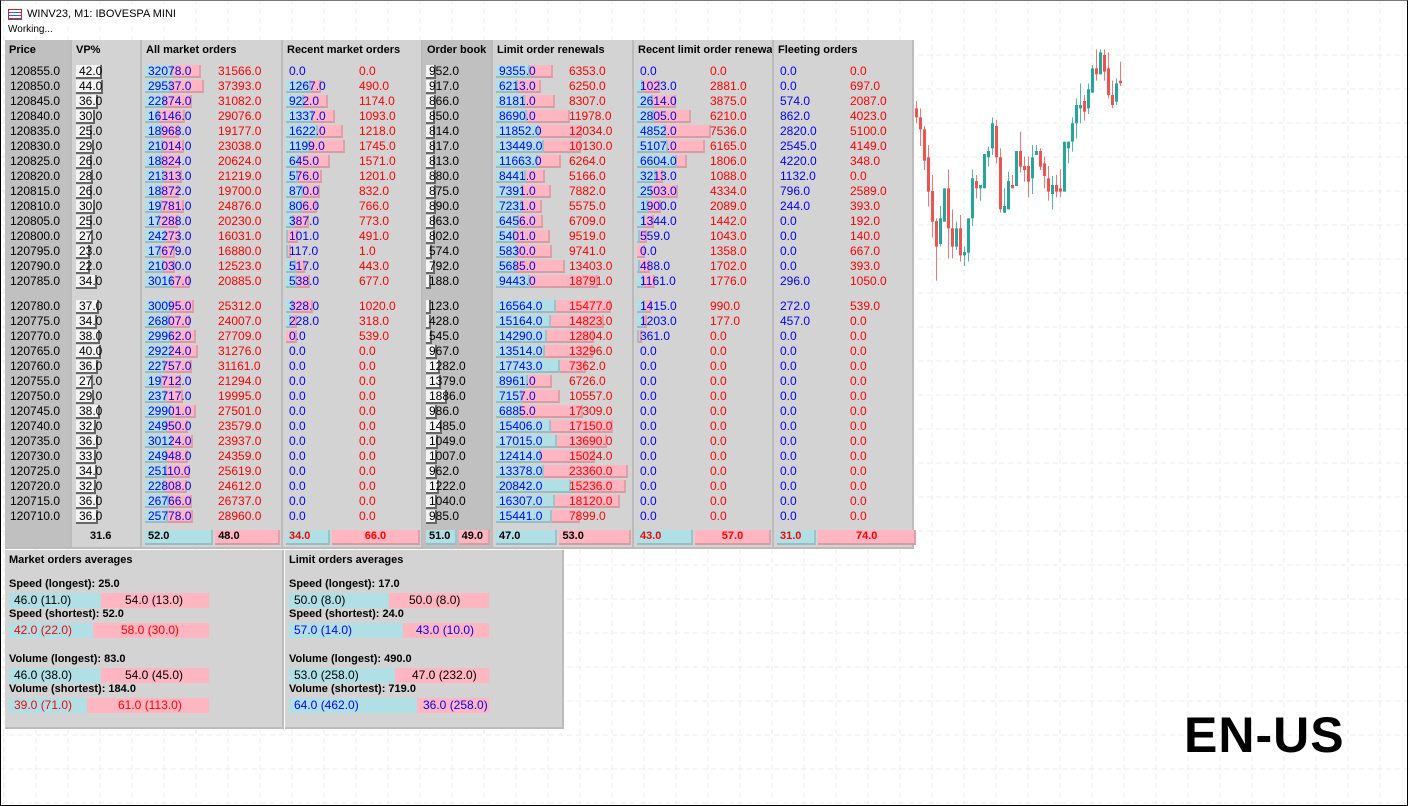  I want to click on vp-cell: 30.0, so click(91, 206).